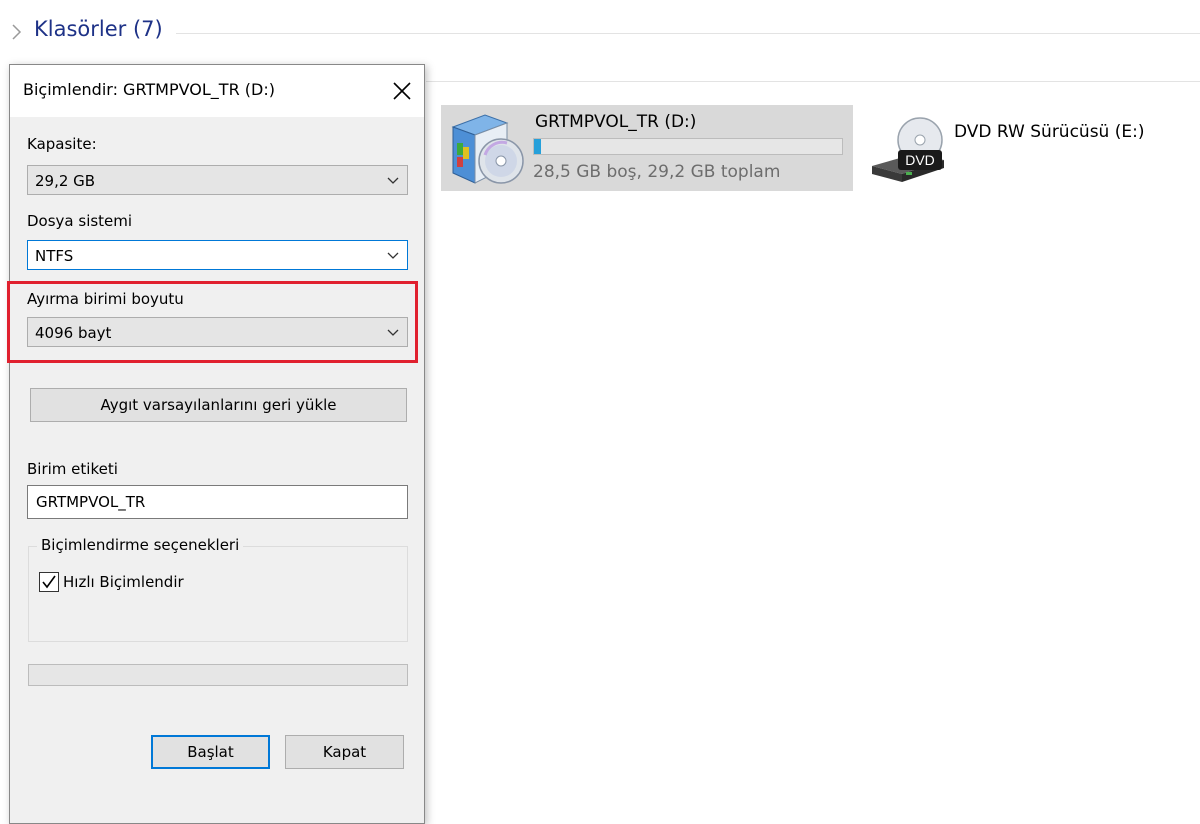 The width and height of the screenshot is (1200, 824). What do you see at coordinates (16, 32) in the screenshot?
I see `chevron-right-icon` at bounding box center [16, 32].